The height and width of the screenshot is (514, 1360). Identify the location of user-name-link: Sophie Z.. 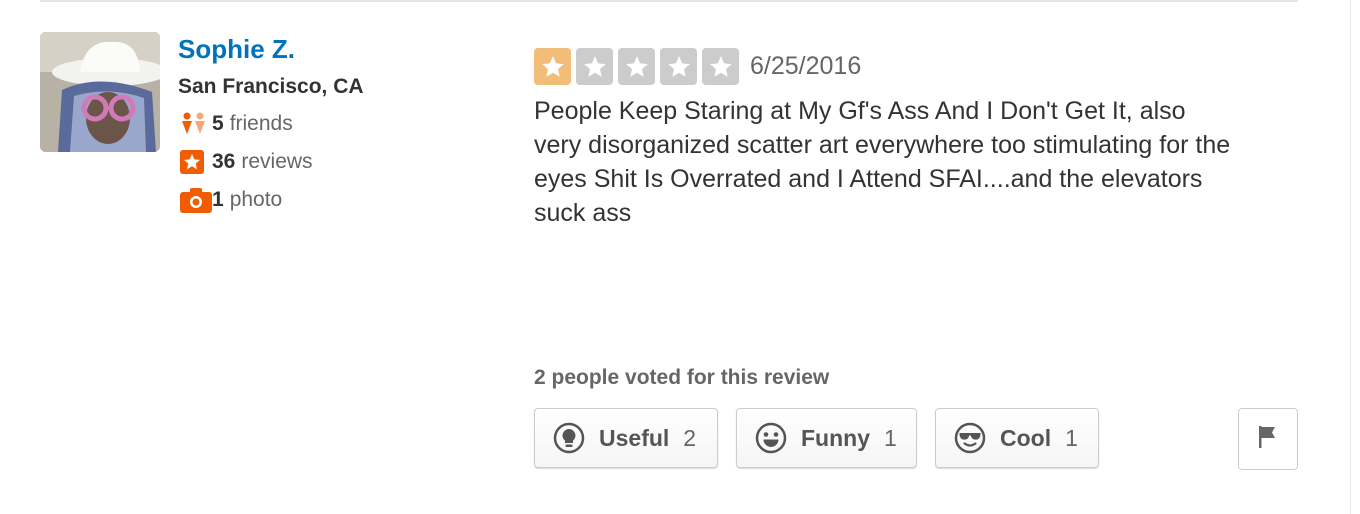
(236, 49).